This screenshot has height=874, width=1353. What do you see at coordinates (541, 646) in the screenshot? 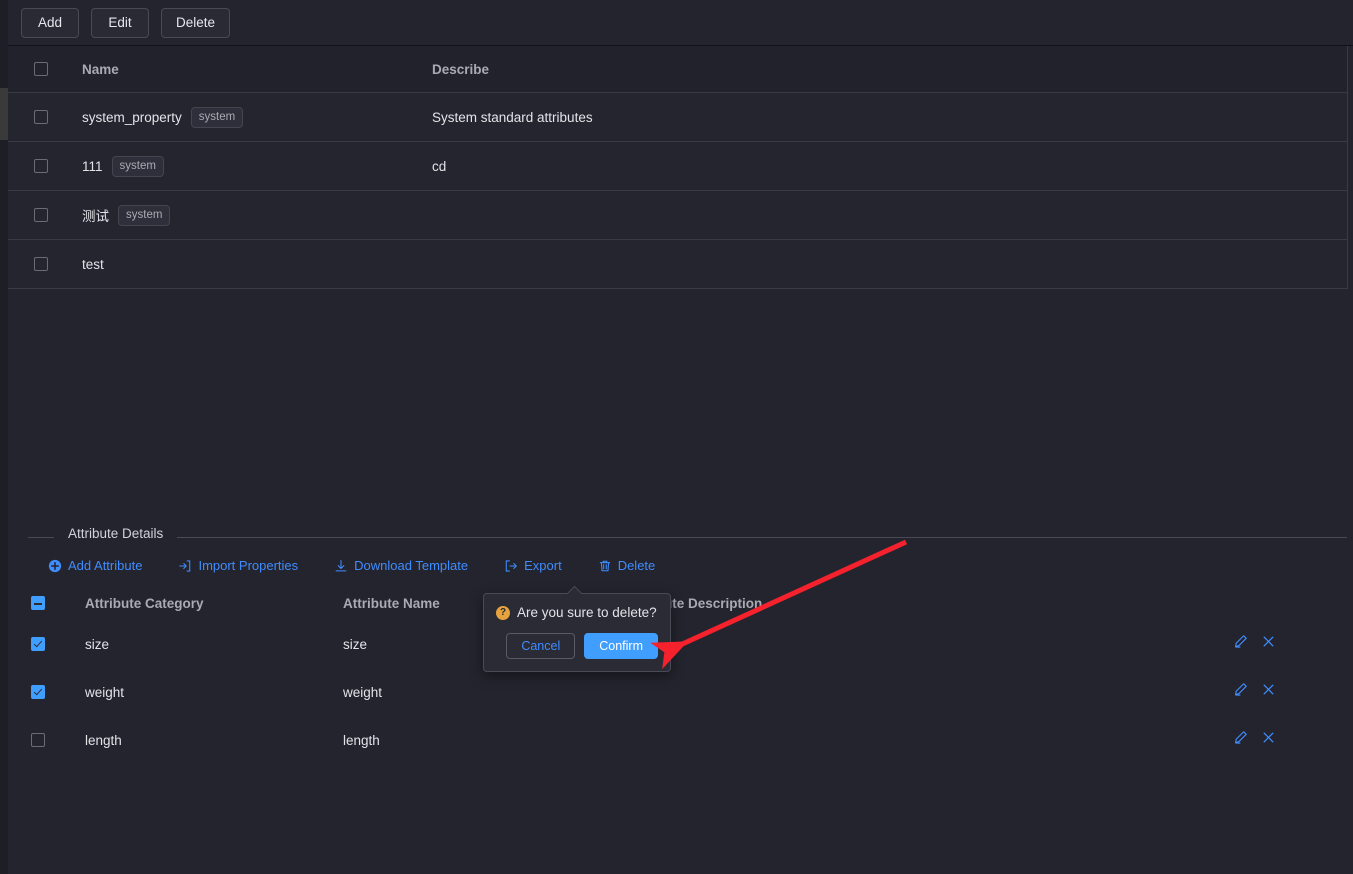
I see `popover-cancel-button: Cancel` at bounding box center [541, 646].